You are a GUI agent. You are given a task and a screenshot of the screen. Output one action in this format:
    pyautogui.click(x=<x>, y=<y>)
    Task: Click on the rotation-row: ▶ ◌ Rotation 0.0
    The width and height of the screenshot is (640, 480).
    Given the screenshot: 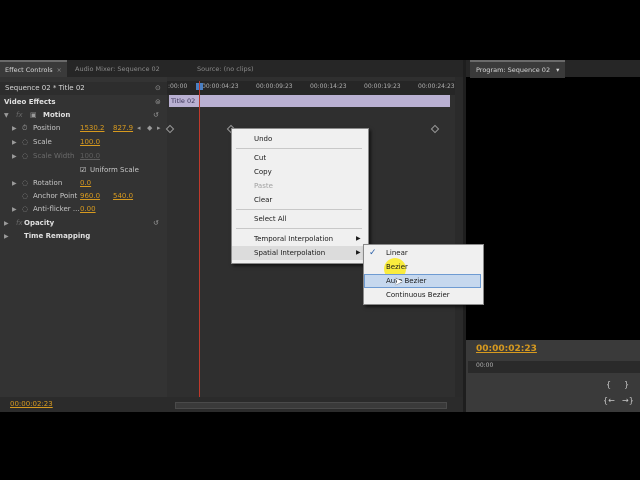 What is the action you would take?
    pyautogui.click(x=83, y=183)
    